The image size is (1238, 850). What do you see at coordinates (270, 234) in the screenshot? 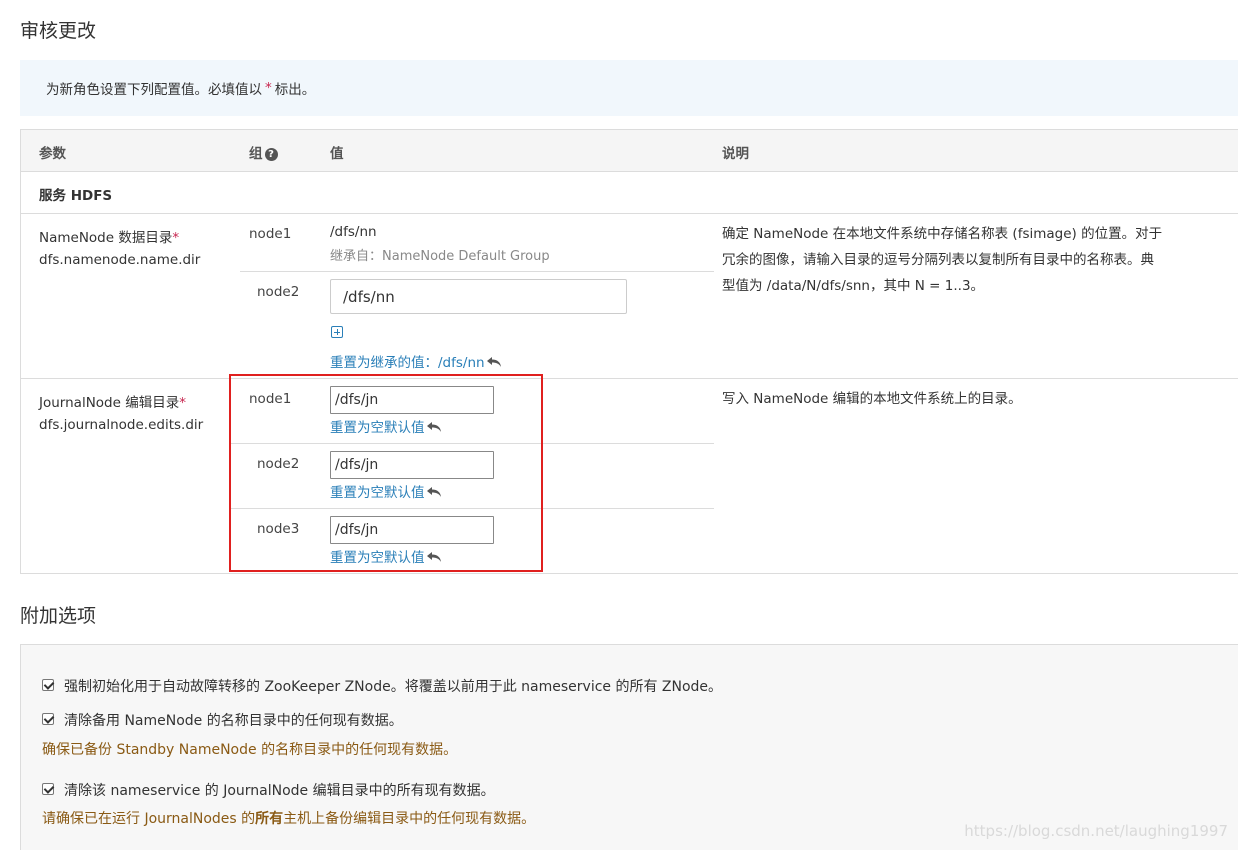
I see `node-label: node1` at bounding box center [270, 234].